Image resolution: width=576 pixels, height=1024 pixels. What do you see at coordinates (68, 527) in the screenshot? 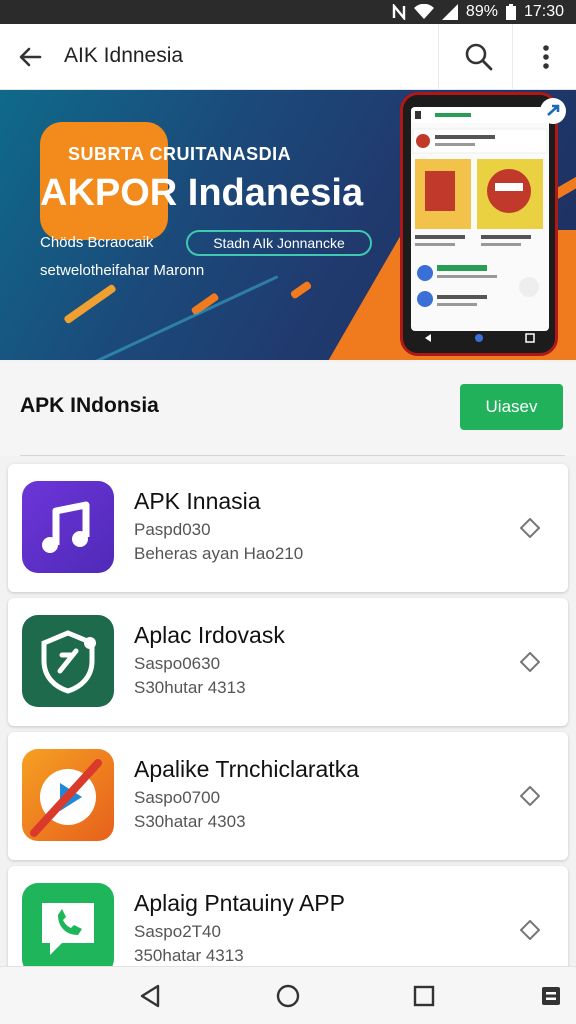
I see `music-note-icon` at bounding box center [68, 527].